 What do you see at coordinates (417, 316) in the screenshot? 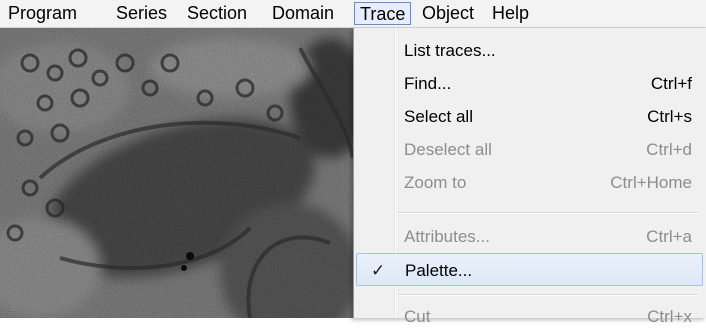
I see `menu-item-label: Cut` at bounding box center [417, 316].